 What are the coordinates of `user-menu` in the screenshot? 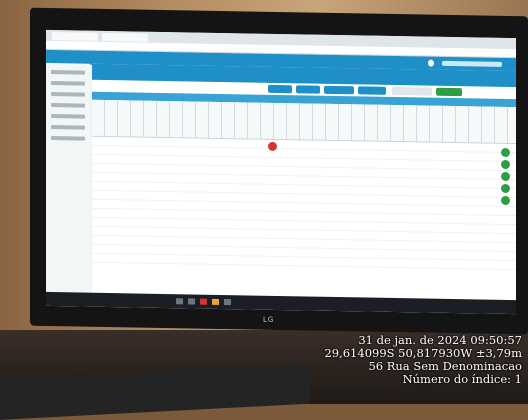 It's located at (472, 63).